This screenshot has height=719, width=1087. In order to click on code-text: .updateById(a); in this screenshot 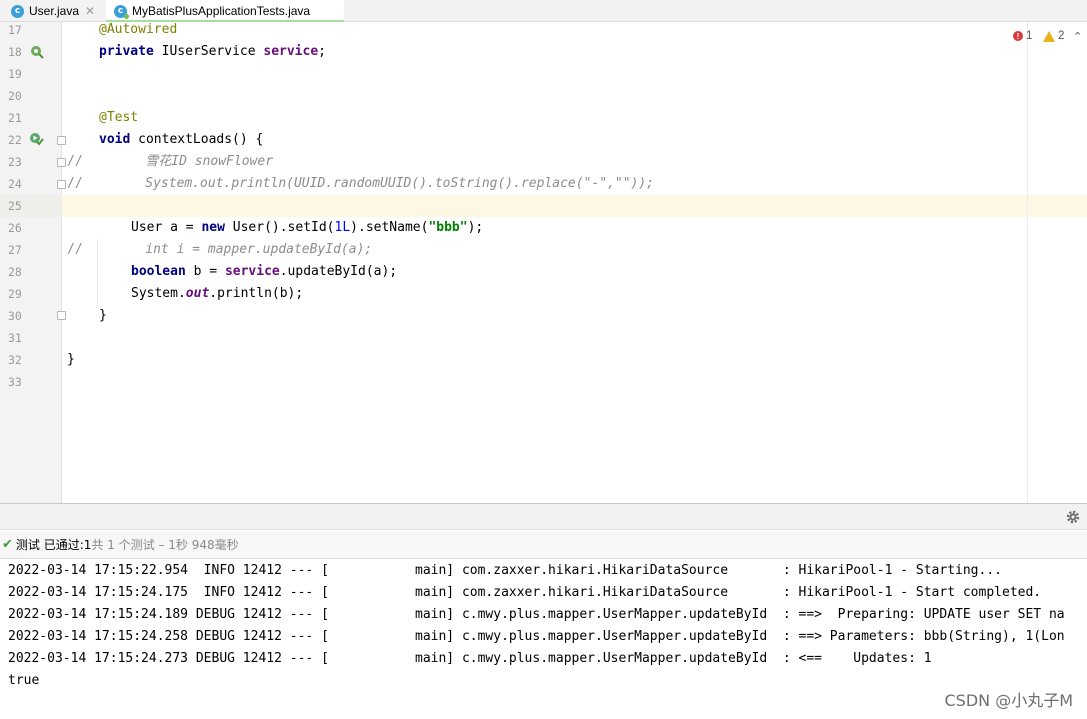, I will do `click(338, 271)`.